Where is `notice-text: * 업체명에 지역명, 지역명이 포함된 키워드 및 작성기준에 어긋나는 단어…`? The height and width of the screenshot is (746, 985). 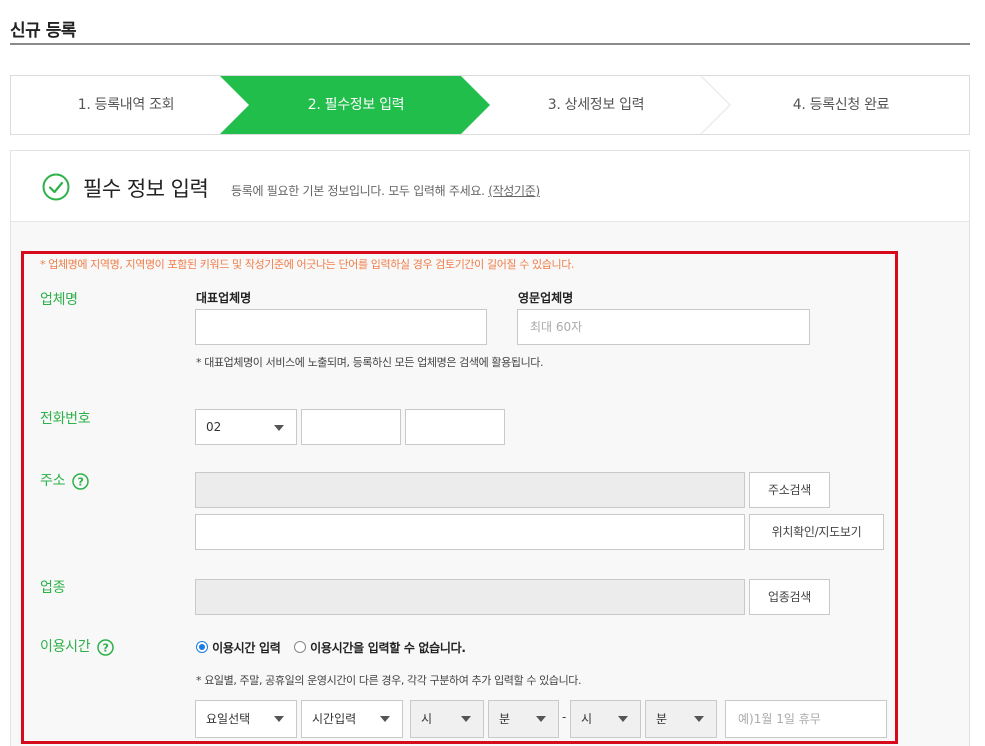
notice-text: * 업체명에 지역명, 지역명이 포함된 키워드 및 작성기준에 어긋나는 단어… is located at coordinates (307, 264).